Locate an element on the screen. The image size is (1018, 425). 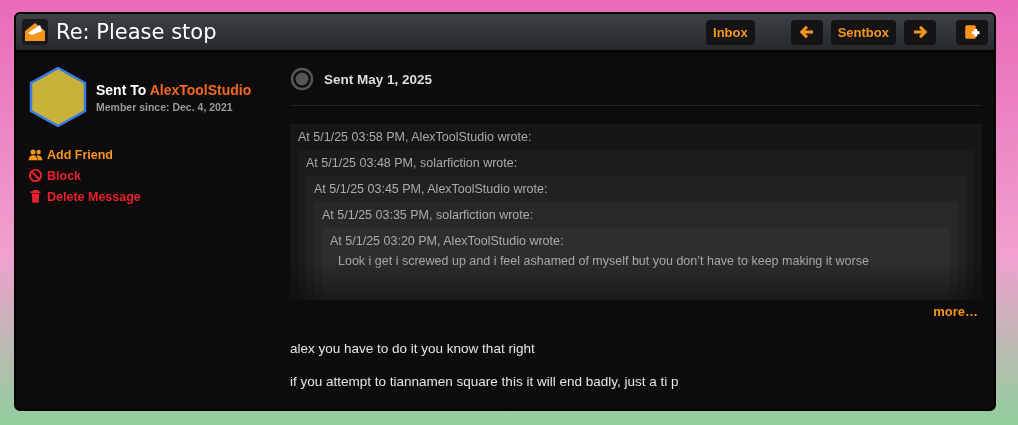
quote-text: Look i get i screwed up and i feel ashamed of myself but you don’t have to keep making it worse is located at coordinates (603, 261).